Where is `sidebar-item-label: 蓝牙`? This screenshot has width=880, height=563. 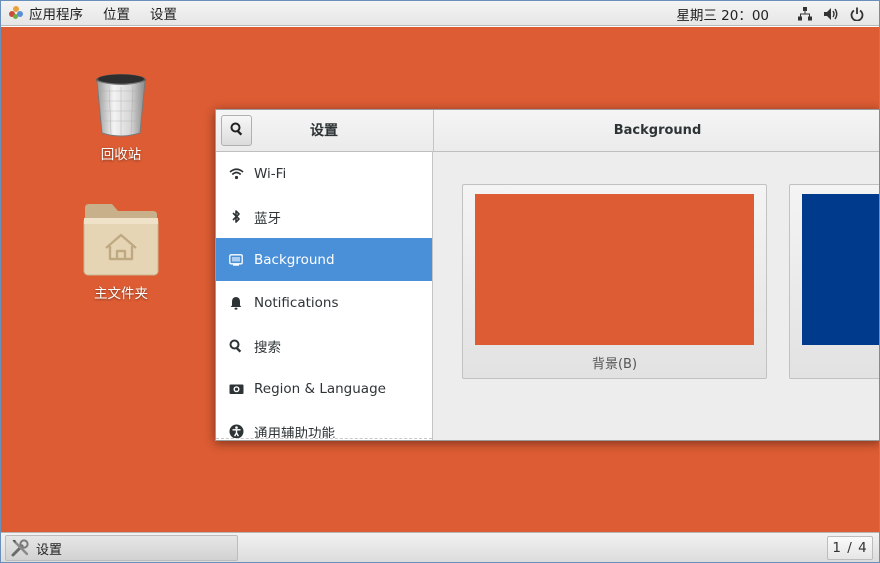 sidebar-item-label: 蓝牙 is located at coordinates (267, 218).